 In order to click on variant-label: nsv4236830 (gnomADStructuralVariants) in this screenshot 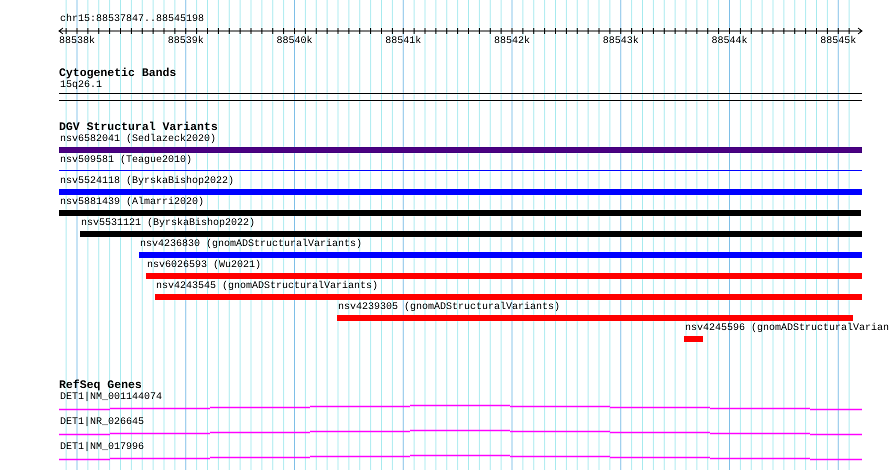, I will do `click(251, 245)`.